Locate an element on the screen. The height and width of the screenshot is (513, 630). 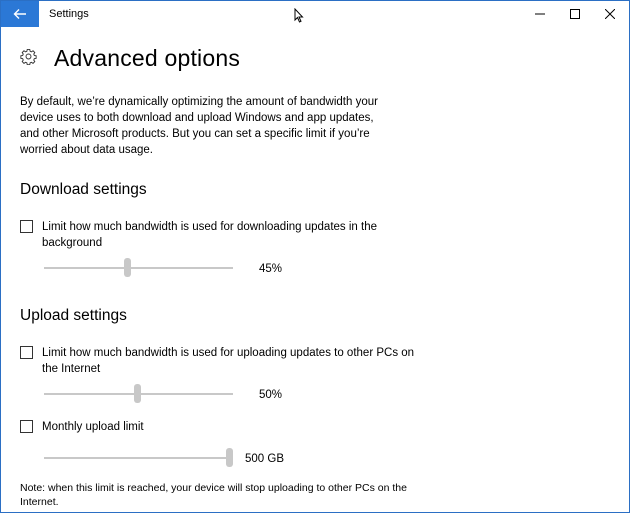
monthly-upload-checkbox-row: Monthly upload limit is located at coordinates (221, 427).